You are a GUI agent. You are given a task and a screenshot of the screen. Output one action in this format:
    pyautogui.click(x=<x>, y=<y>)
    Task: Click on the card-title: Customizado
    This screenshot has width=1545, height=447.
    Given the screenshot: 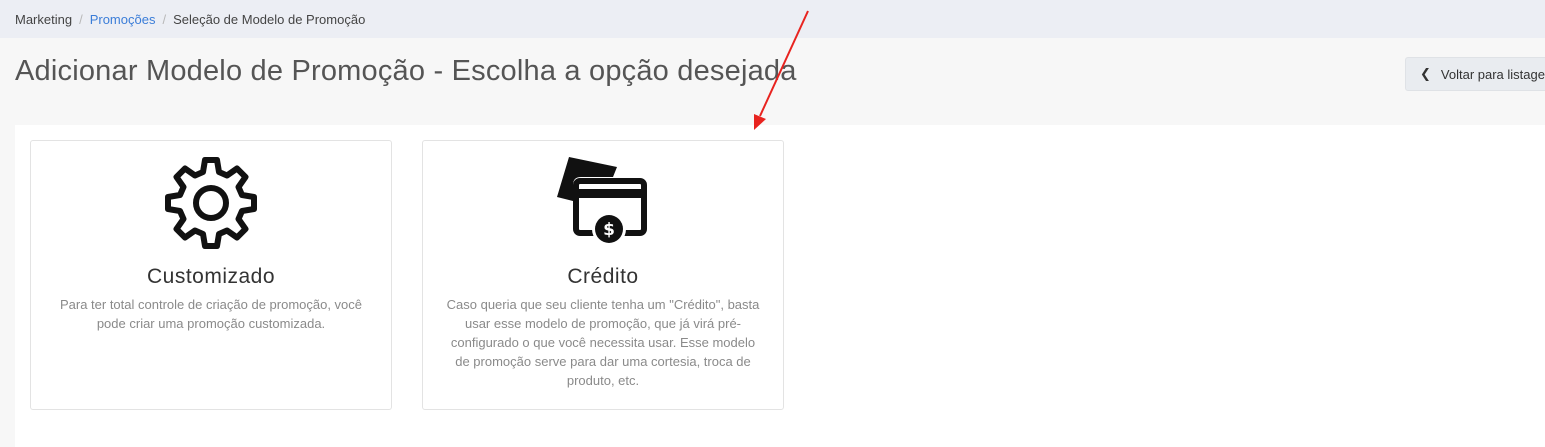 What is the action you would take?
    pyautogui.click(x=211, y=276)
    